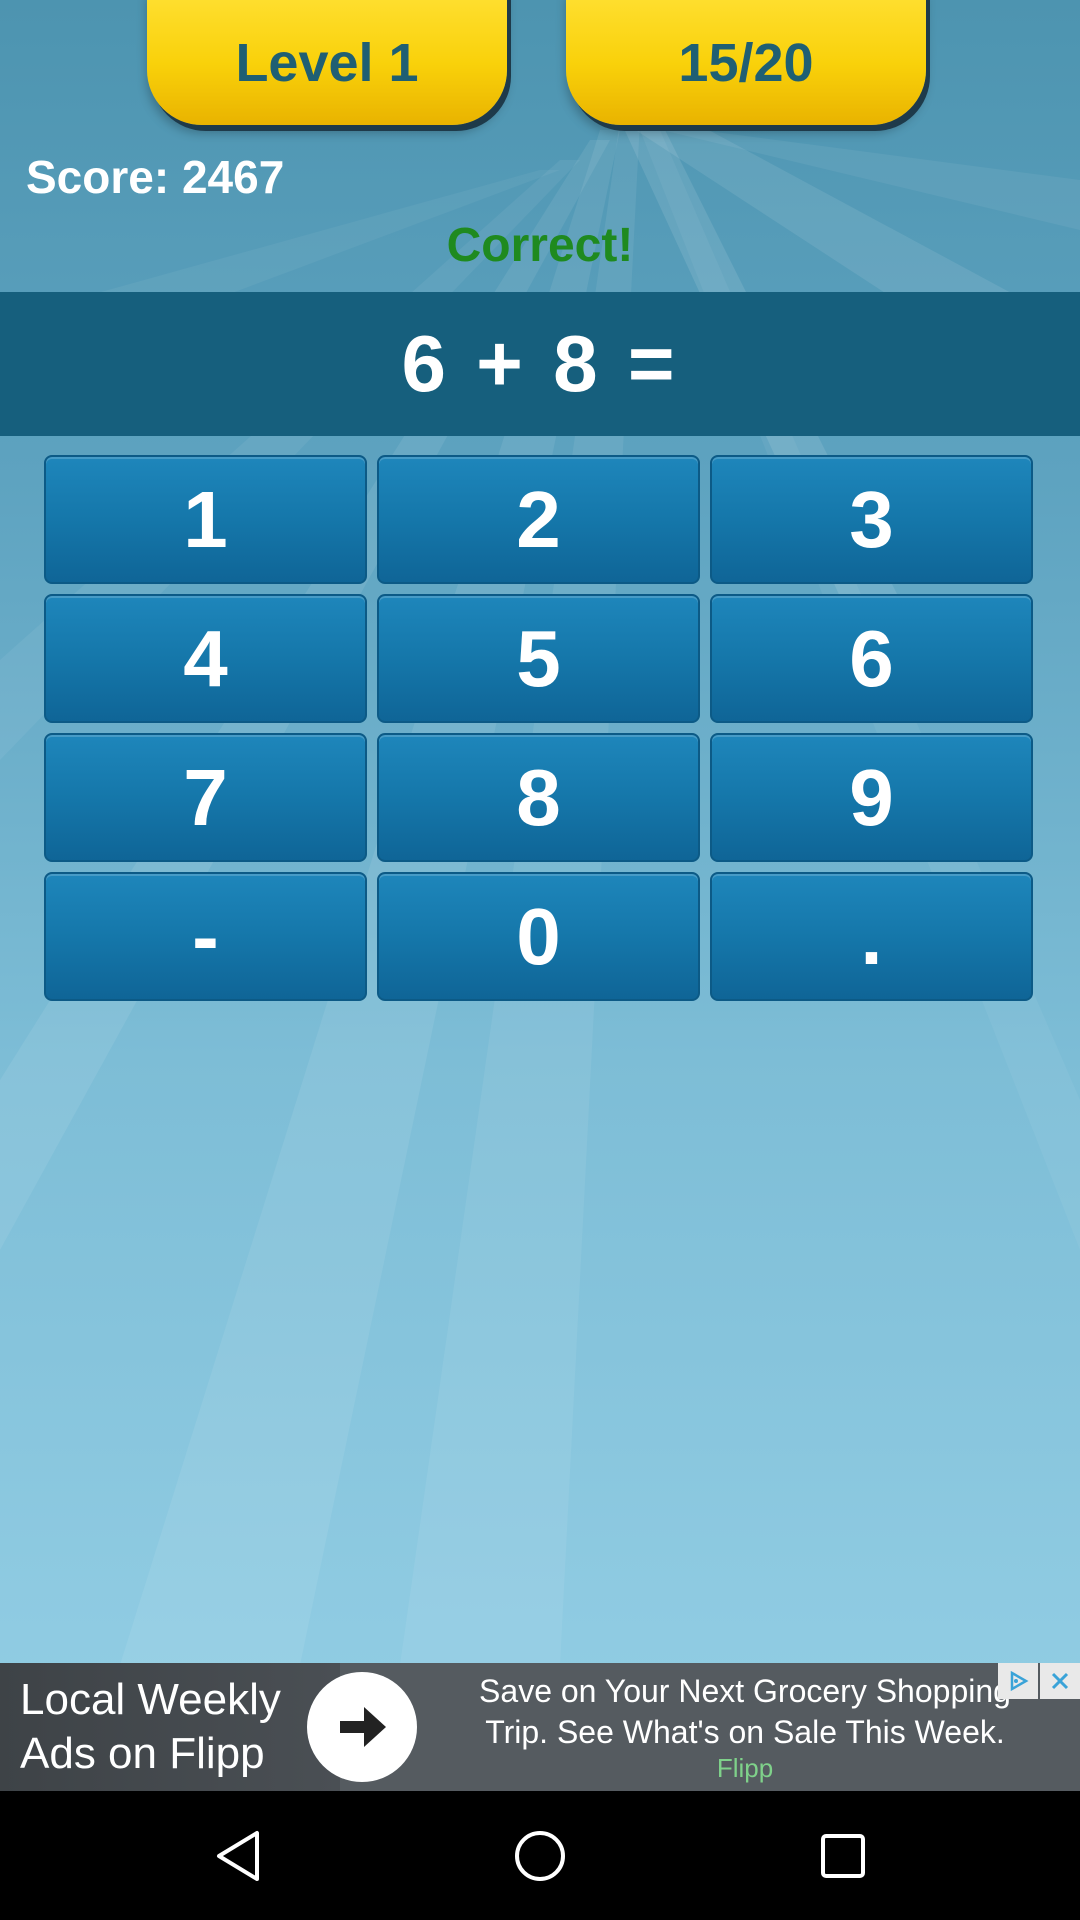 The height and width of the screenshot is (1920, 1080). Describe the element at coordinates (155, 177) in the screenshot. I see `score-label: Score: 2467` at that location.